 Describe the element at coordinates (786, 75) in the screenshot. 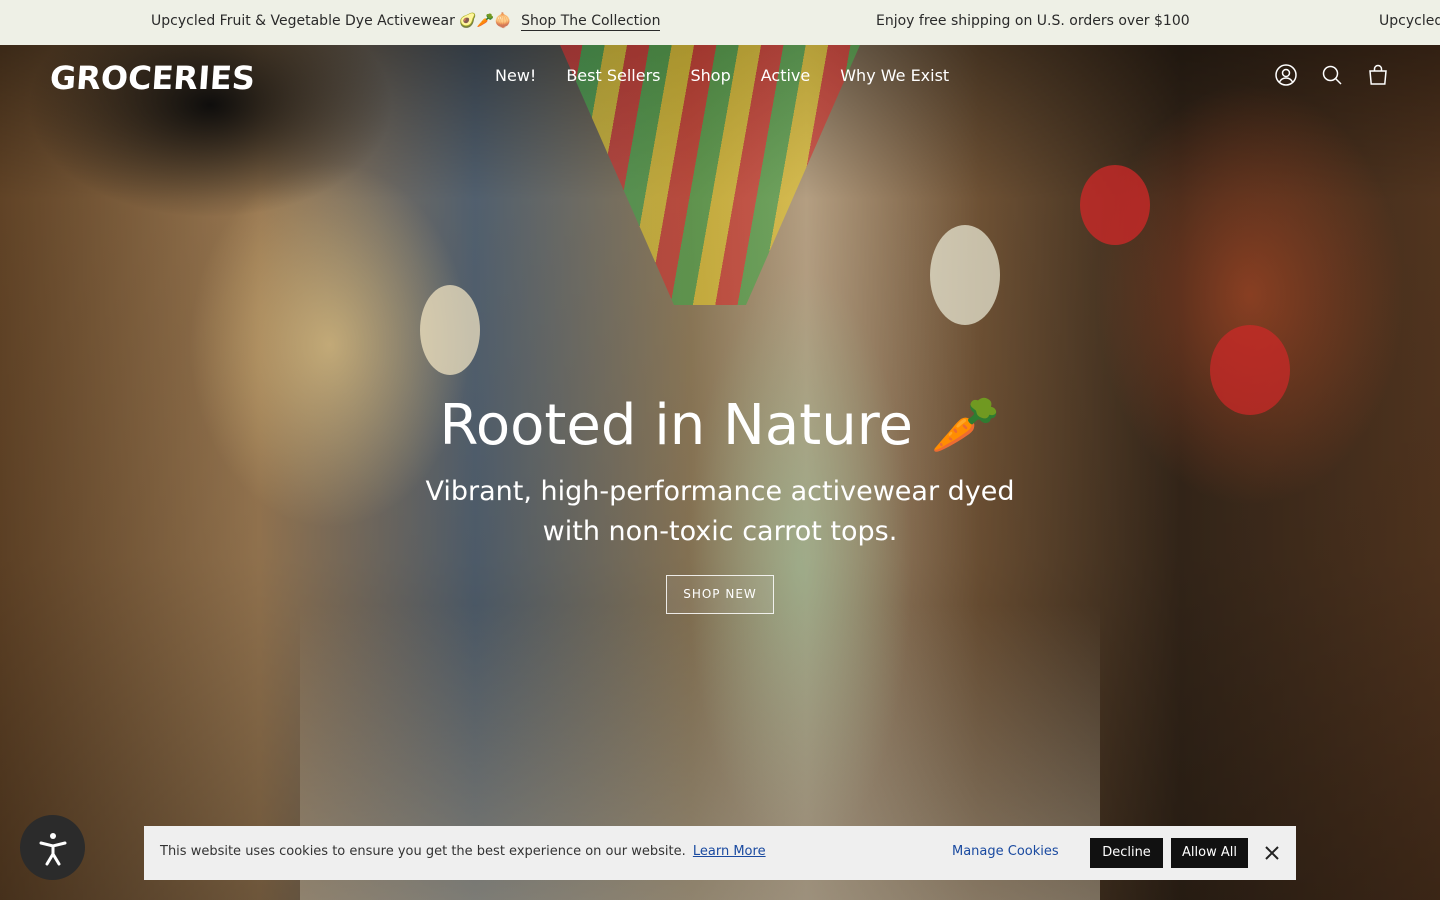

I see `nav-item-active: Active` at that location.